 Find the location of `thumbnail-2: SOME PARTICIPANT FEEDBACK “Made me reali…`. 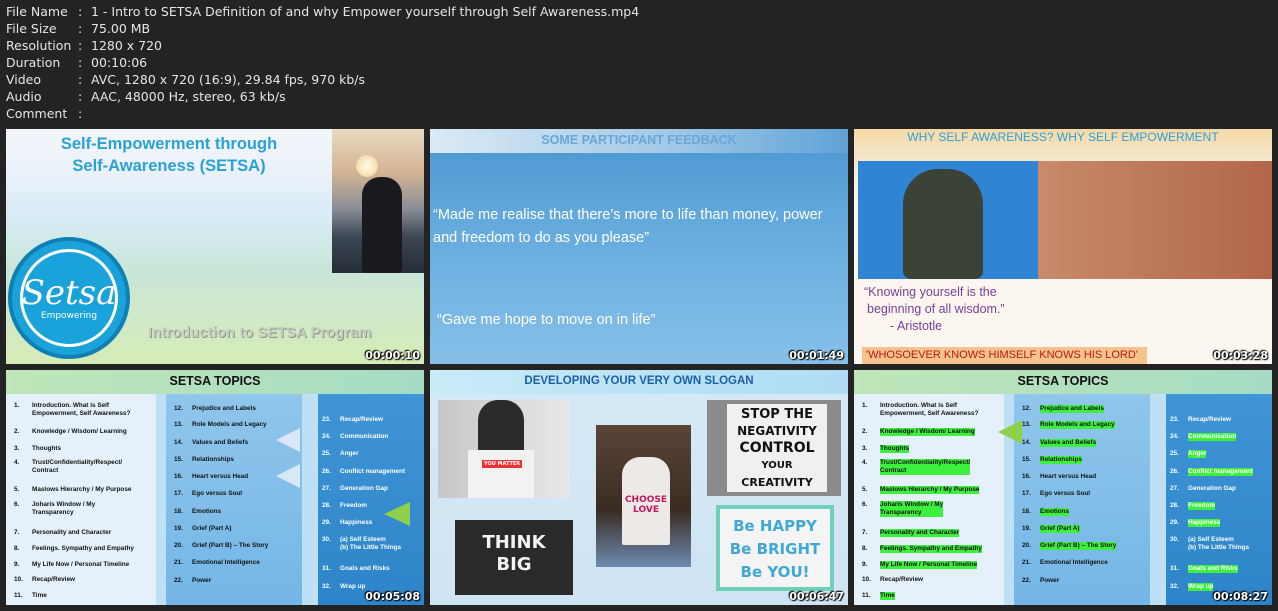

thumbnail-2: SOME PARTICIPANT FEEDBACK “Made me reali… is located at coordinates (639, 246).